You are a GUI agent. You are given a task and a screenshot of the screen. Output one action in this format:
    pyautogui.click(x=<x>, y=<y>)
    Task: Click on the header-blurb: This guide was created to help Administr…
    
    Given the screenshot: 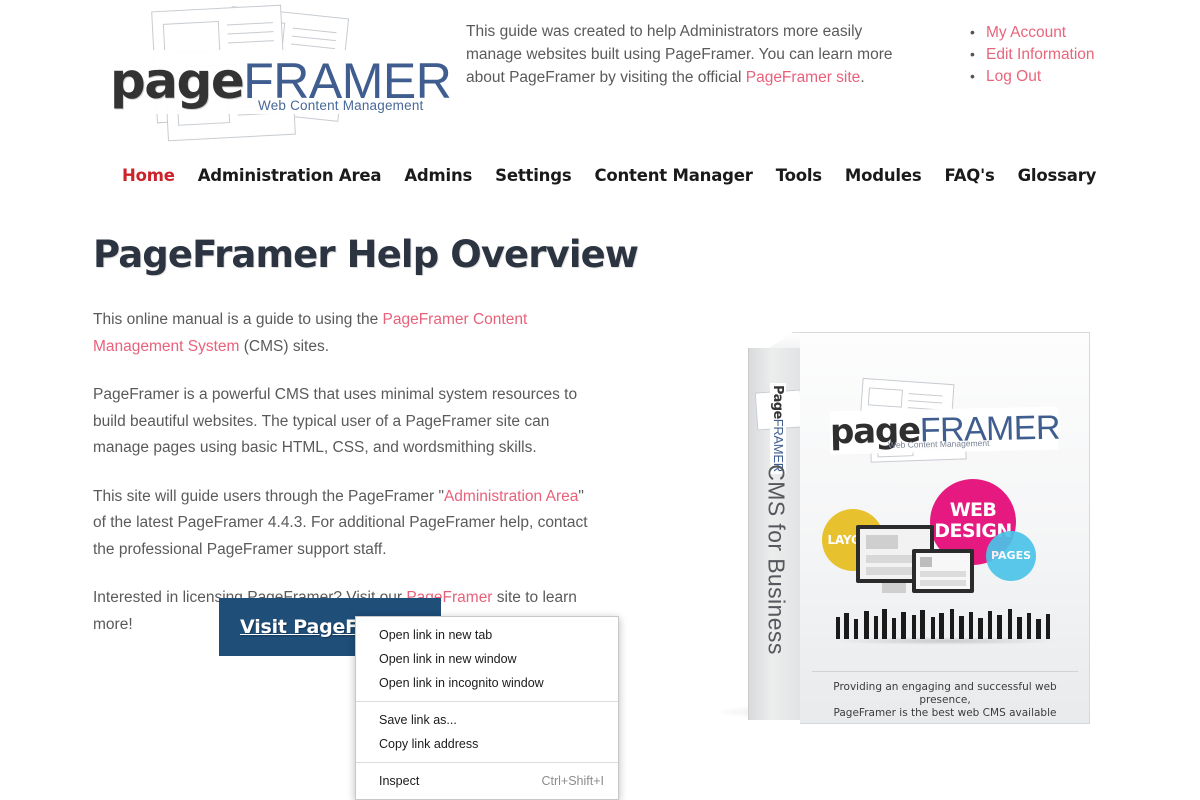 What is the action you would take?
    pyautogui.click(x=679, y=54)
    